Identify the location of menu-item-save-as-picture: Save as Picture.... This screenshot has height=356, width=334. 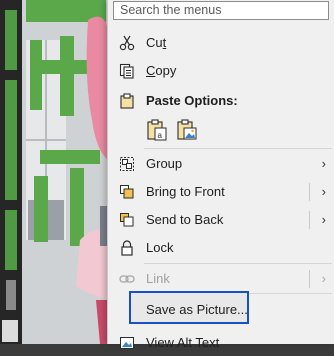
(221, 310).